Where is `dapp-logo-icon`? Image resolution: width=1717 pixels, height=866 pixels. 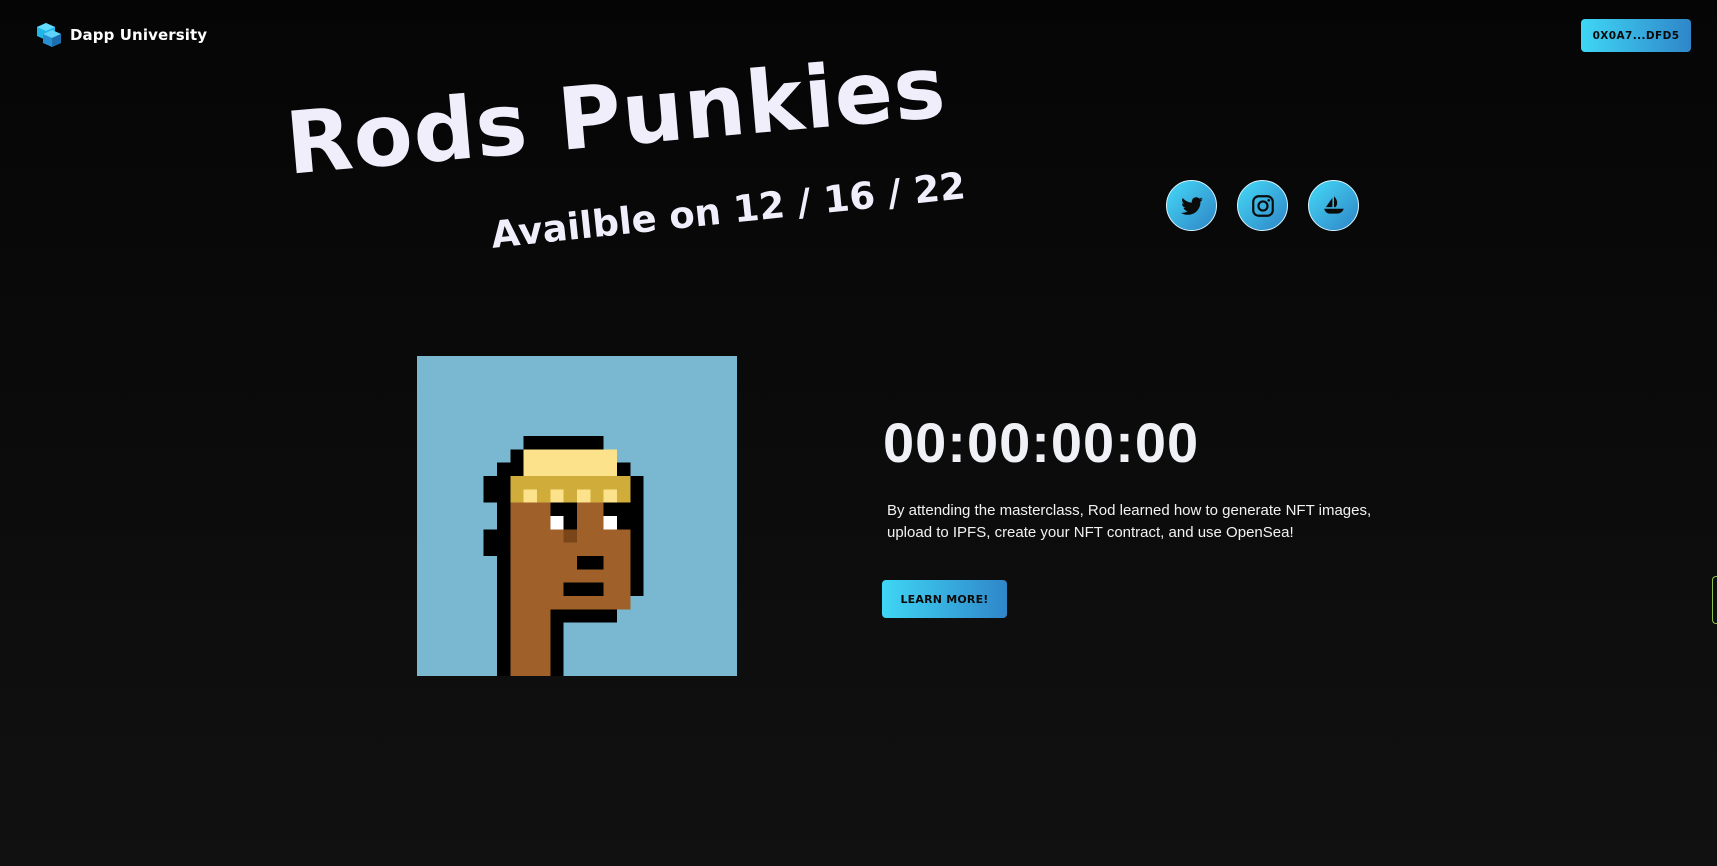
dapp-logo-icon is located at coordinates (49, 35).